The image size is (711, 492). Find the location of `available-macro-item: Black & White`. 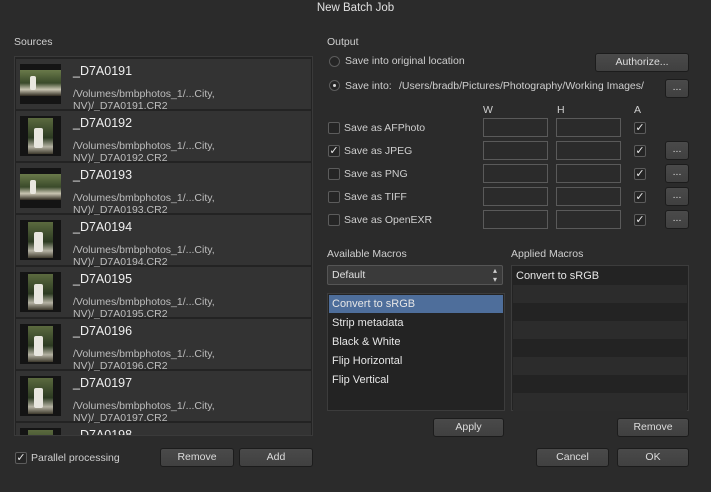

available-macro-item: Black & White is located at coordinates (416, 342).